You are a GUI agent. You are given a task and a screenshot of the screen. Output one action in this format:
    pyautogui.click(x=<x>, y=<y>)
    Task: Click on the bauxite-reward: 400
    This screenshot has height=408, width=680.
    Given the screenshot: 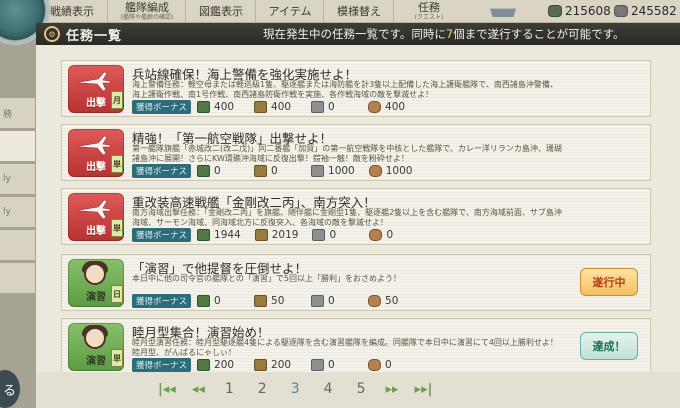 What is the action you would take?
    pyautogui.click(x=395, y=107)
    